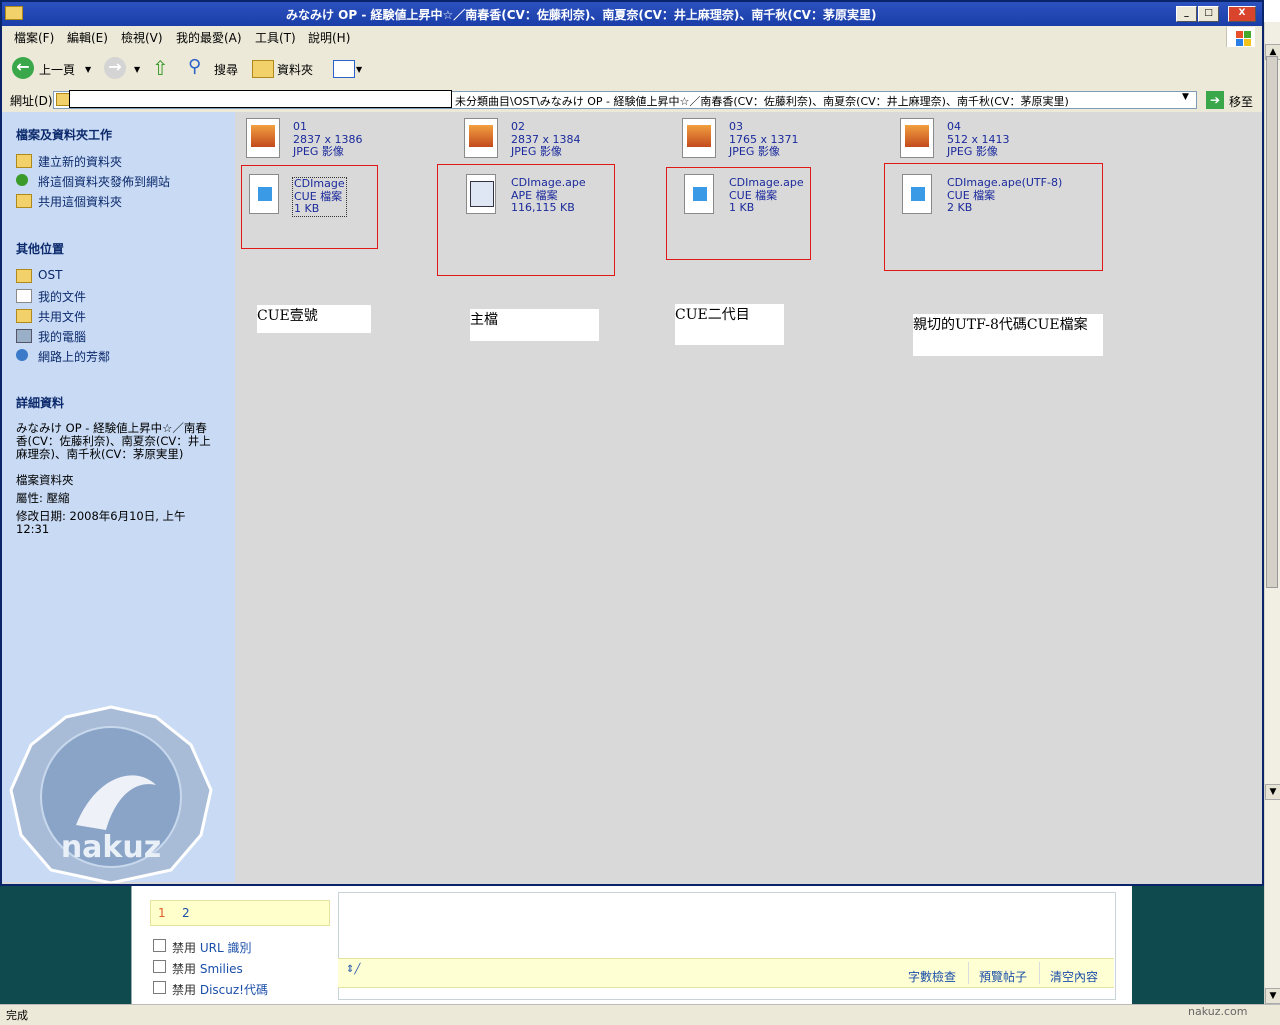 The width and height of the screenshot is (1280, 1025). I want to click on annotation-label: CUE壹號, so click(314, 319).